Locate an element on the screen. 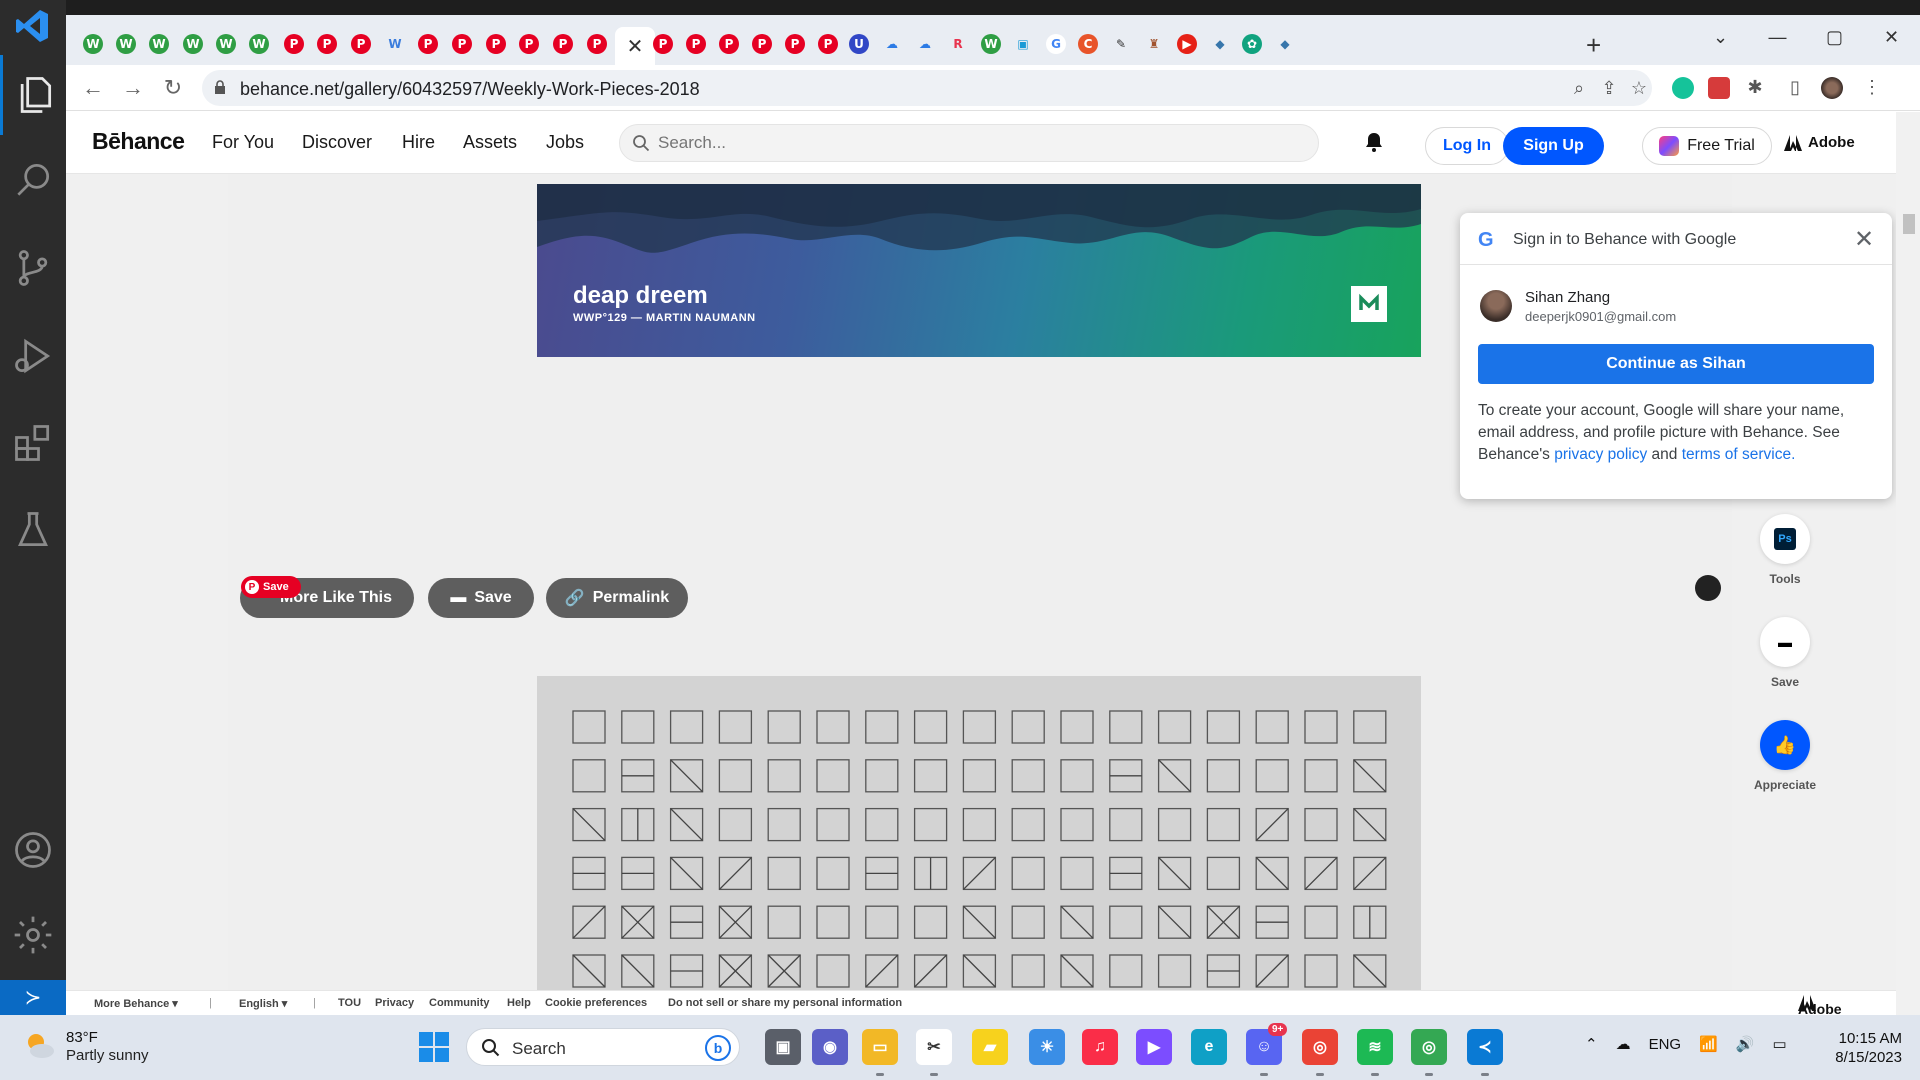 The image size is (1920, 1080). sticky-notes-icon: ▰ is located at coordinates (990, 1047).